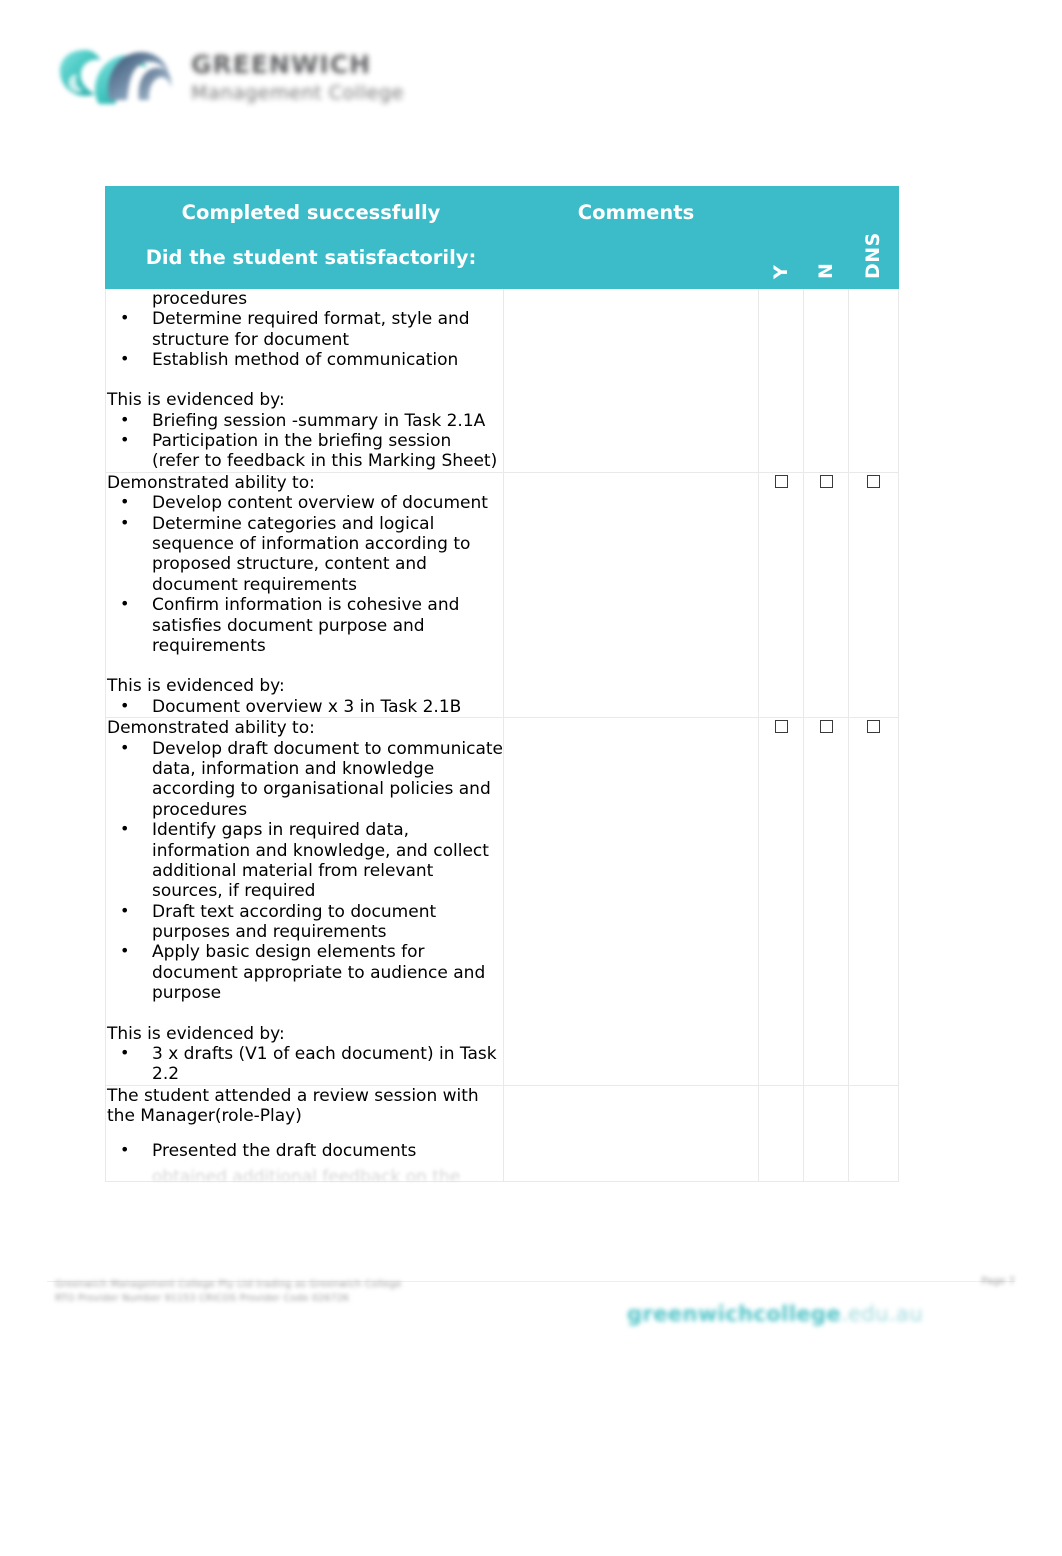 The width and height of the screenshot is (1062, 1556). I want to click on column-header-dns: DNS, so click(873, 237).